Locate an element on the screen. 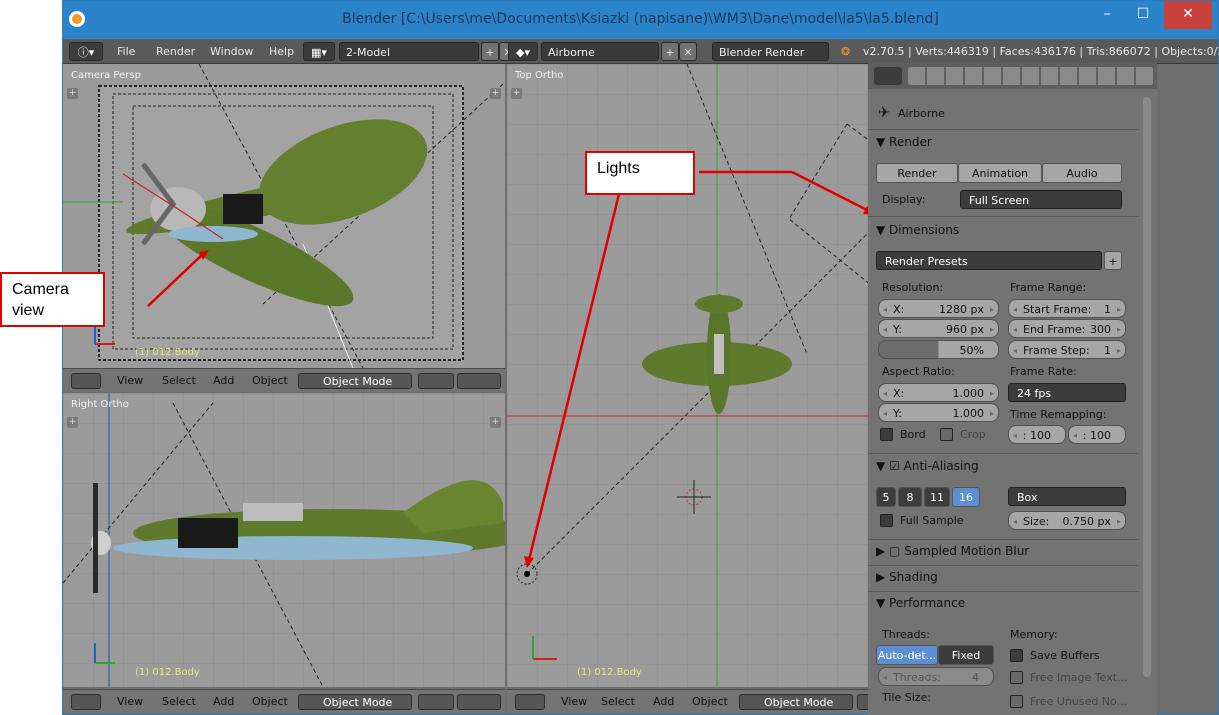 The width and height of the screenshot is (1219, 715). dimensions-section-title: ▼ Dimensions is located at coordinates (917, 230).